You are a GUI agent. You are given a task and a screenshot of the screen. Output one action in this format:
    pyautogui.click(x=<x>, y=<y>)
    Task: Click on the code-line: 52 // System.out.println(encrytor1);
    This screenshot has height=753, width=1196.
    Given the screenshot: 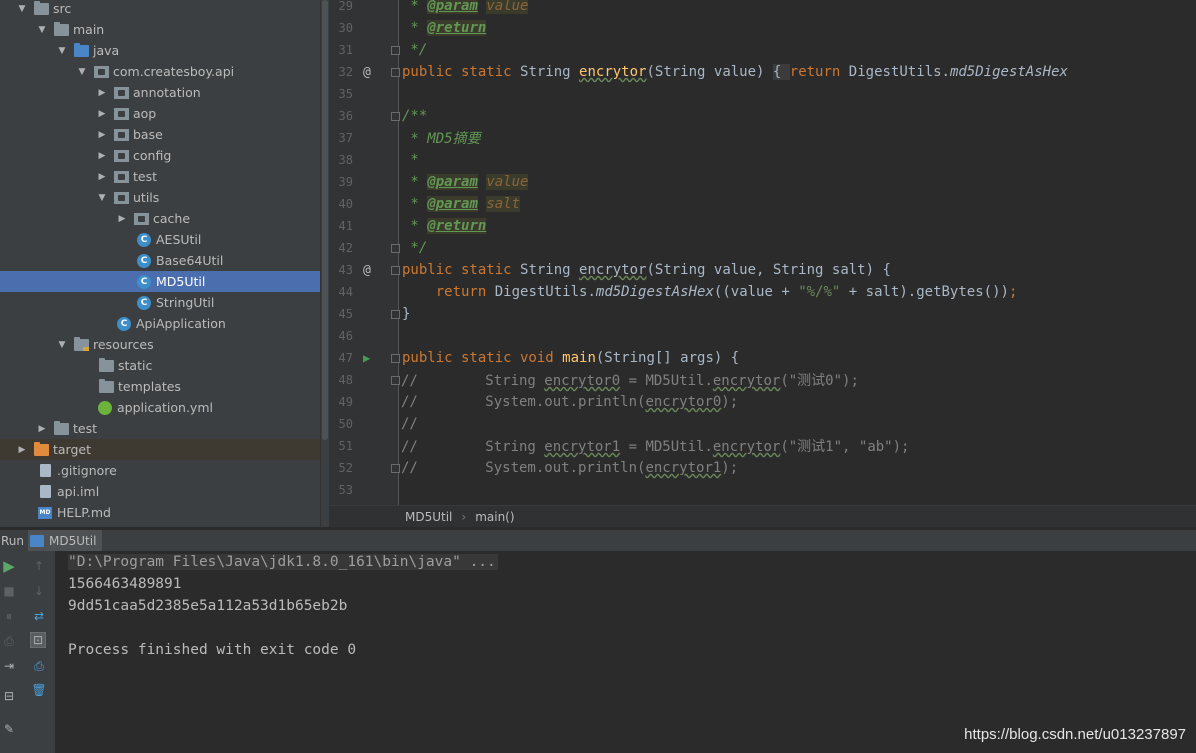 What is the action you would take?
    pyautogui.click(x=762, y=468)
    